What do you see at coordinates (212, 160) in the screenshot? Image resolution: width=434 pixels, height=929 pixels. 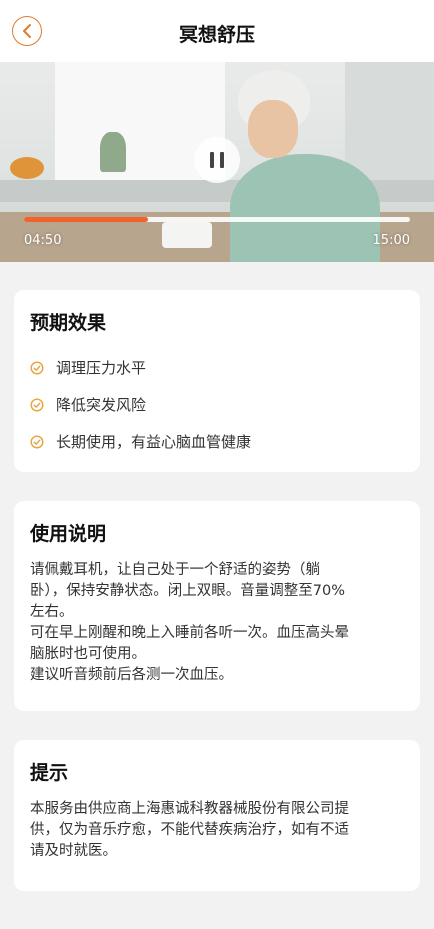 I see `pause-icon` at bounding box center [212, 160].